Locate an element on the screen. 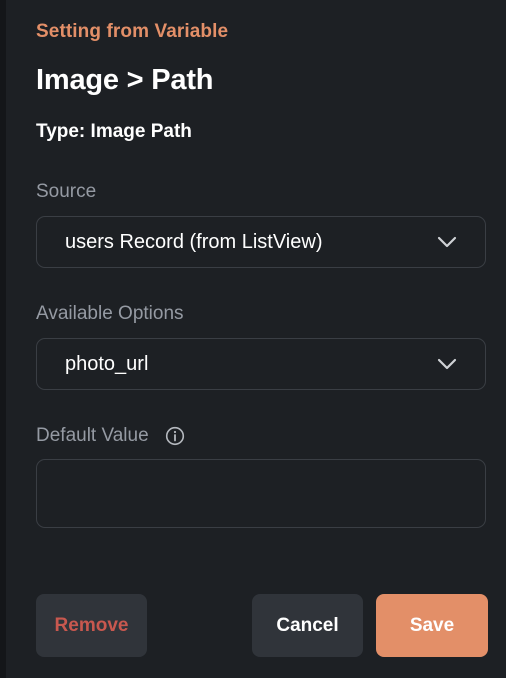 Image resolution: width=506 pixels, height=678 pixels. options-label-text: Available Options is located at coordinates (110, 313).